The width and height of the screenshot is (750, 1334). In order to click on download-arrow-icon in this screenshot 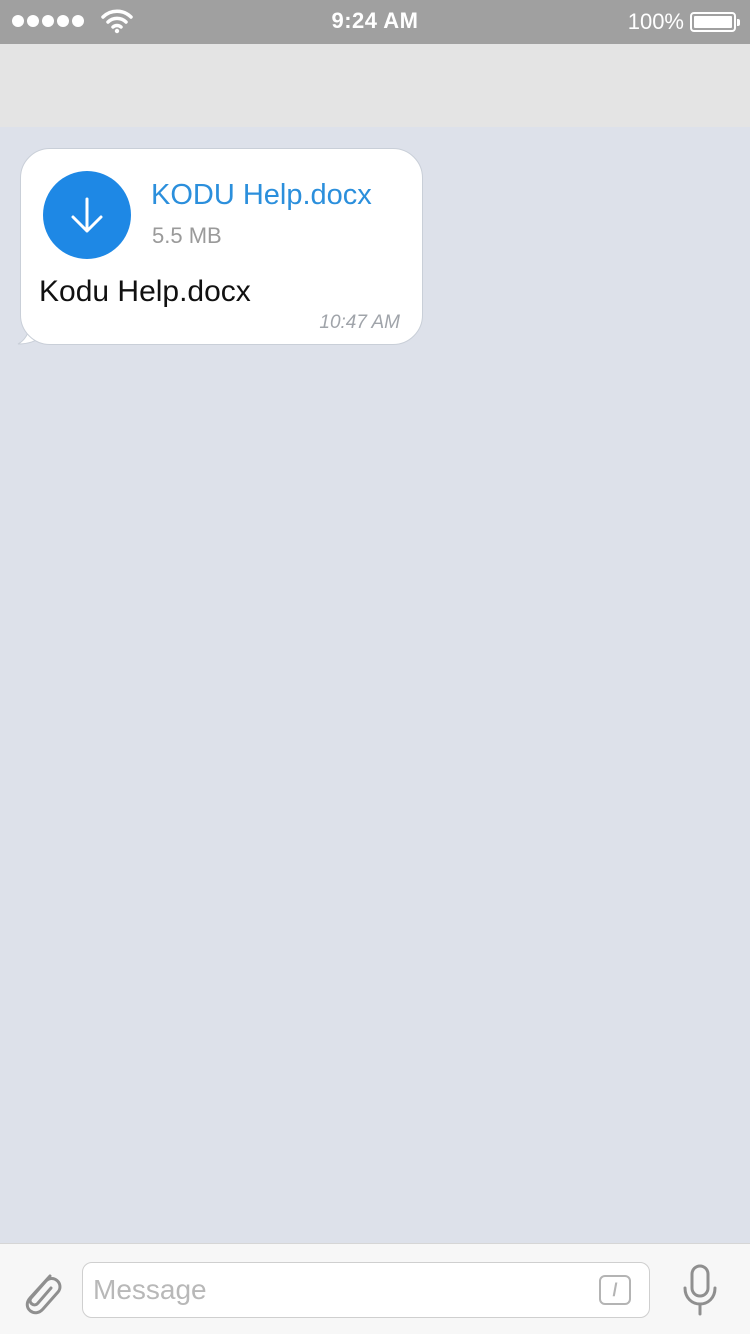, I will do `click(87, 215)`.